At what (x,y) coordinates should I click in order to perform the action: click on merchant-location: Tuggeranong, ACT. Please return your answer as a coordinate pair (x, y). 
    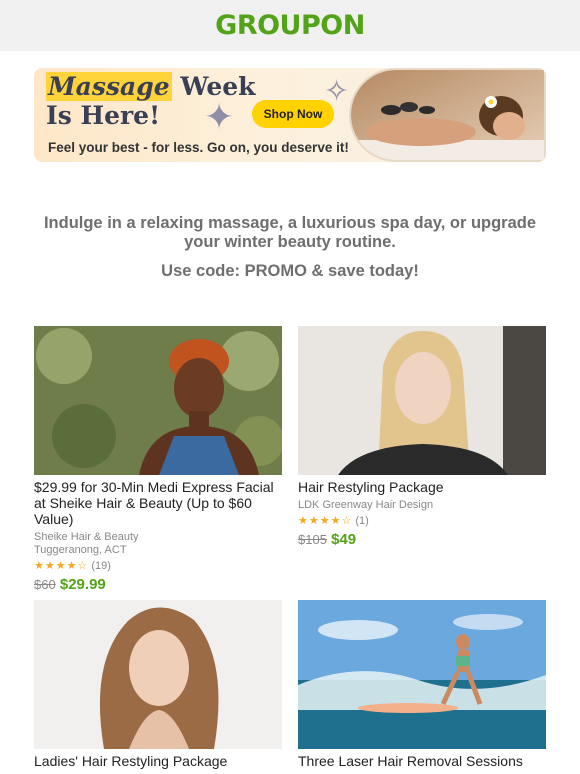
    Looking at the image, I should click on (80, 550).